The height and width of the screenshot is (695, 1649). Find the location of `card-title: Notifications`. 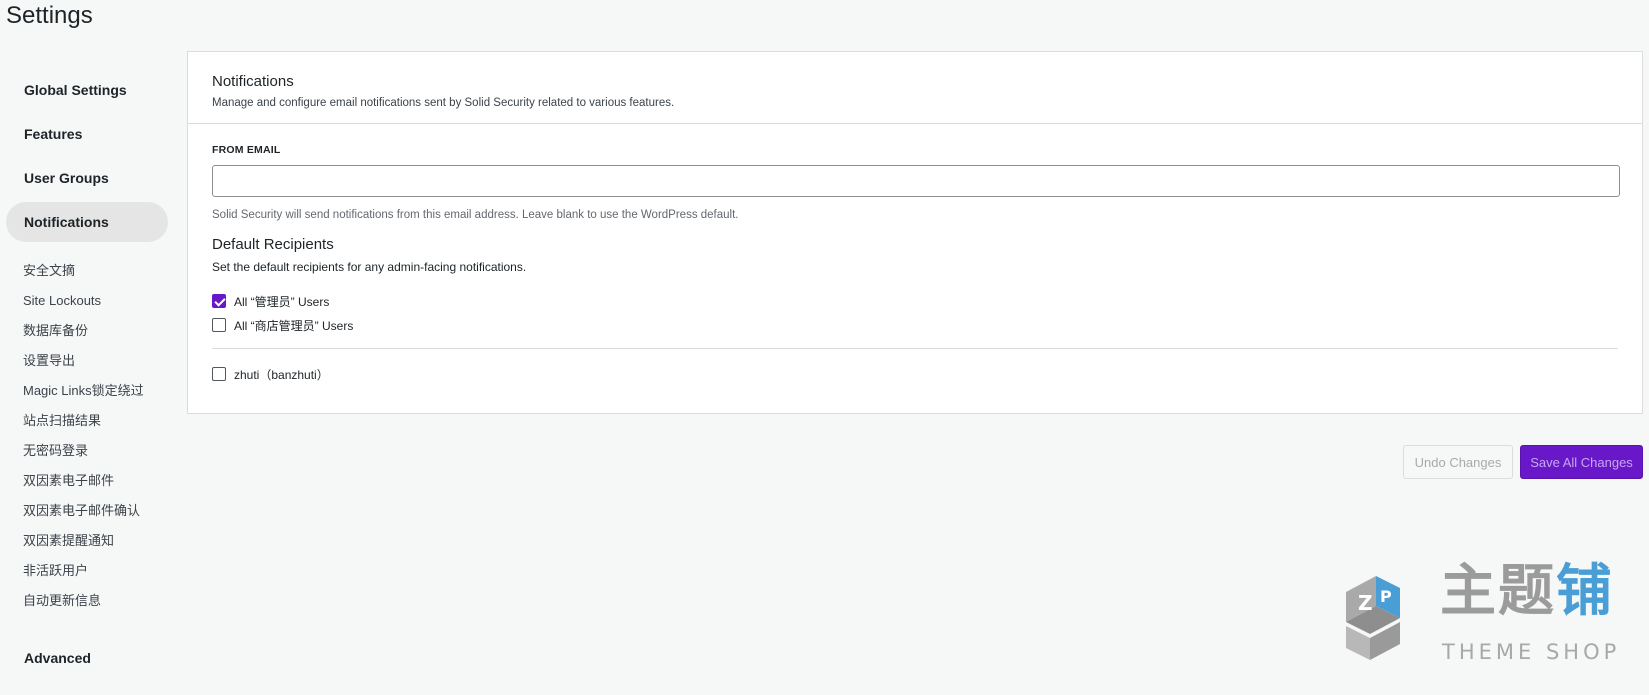

card-title: Notifications is located at coordinates (253, 81).